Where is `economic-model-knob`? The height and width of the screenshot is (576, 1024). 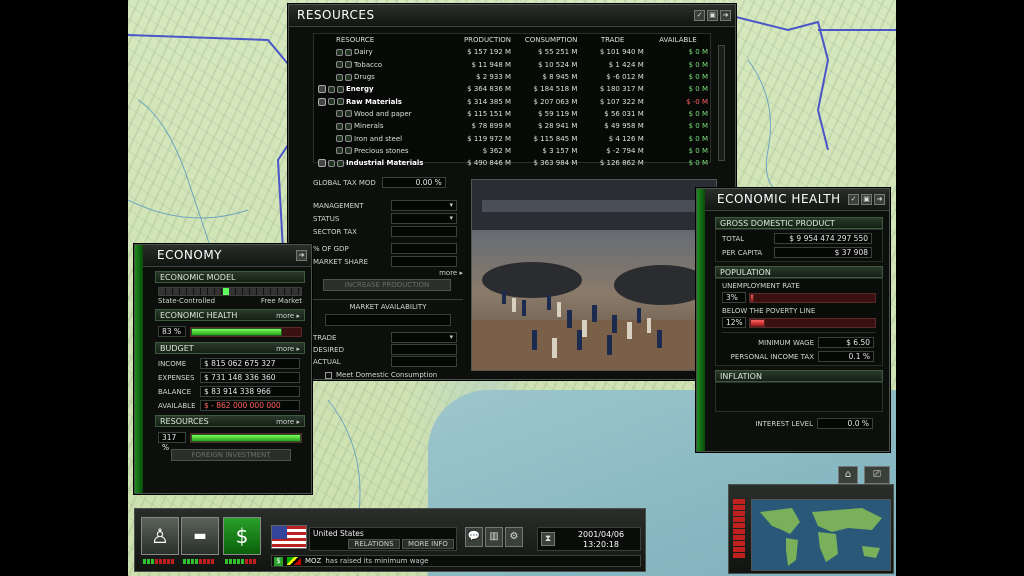
economic-model-knob is located at coordinates (225, 291).